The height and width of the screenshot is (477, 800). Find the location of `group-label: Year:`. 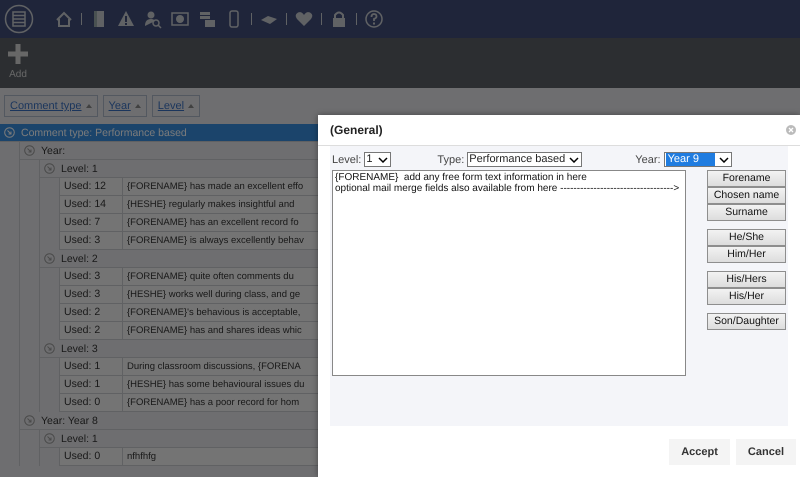

group-label: Year: is located at coordinates (53, 150).